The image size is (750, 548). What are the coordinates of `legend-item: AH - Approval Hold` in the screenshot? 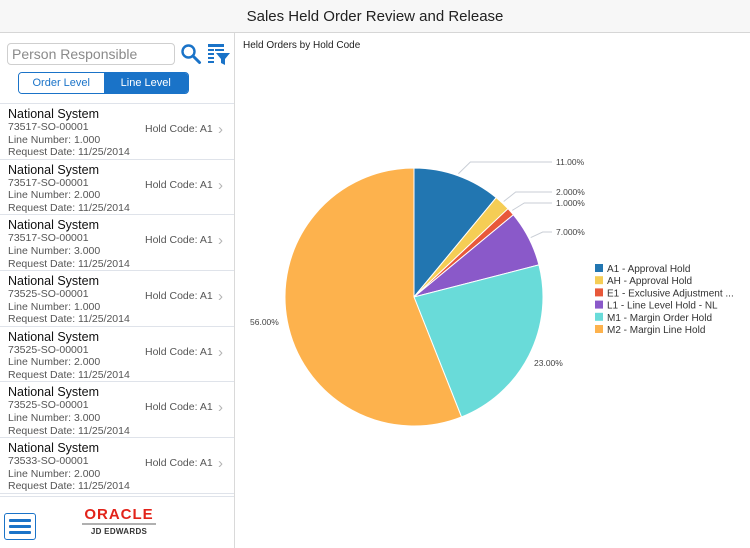 It's located at (643, 281).